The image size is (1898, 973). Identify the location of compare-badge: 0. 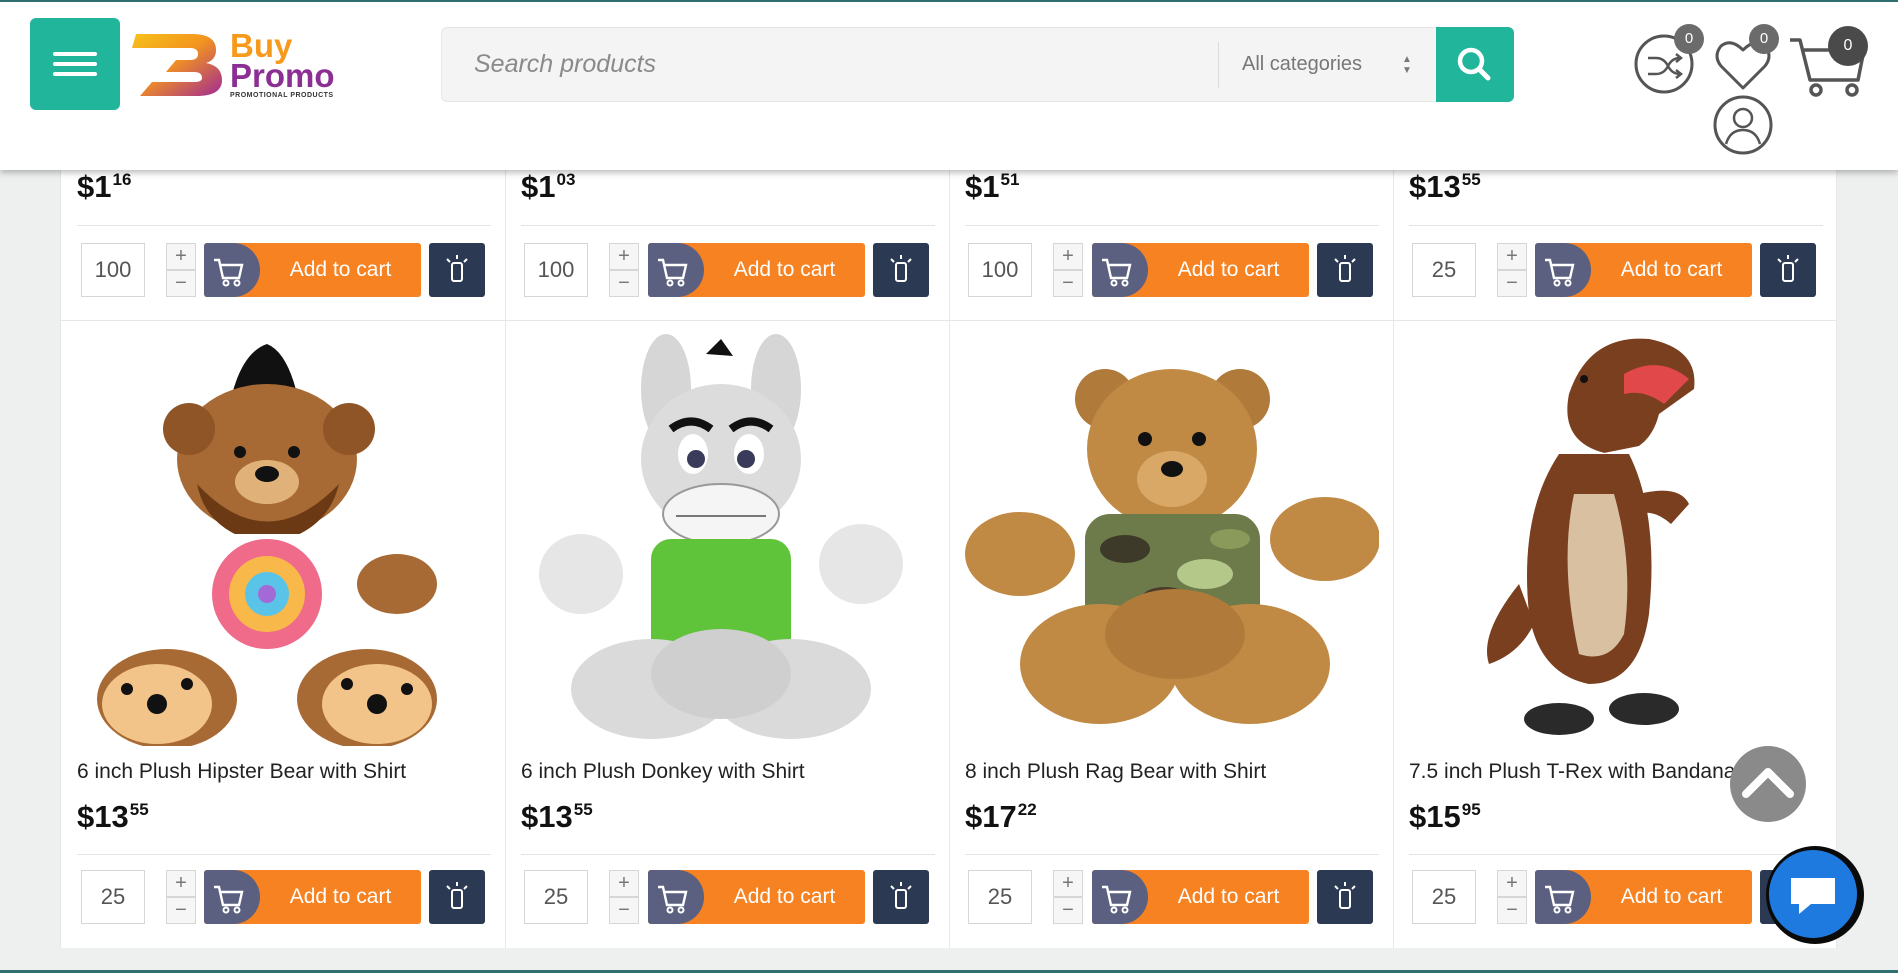
(1689, 39).